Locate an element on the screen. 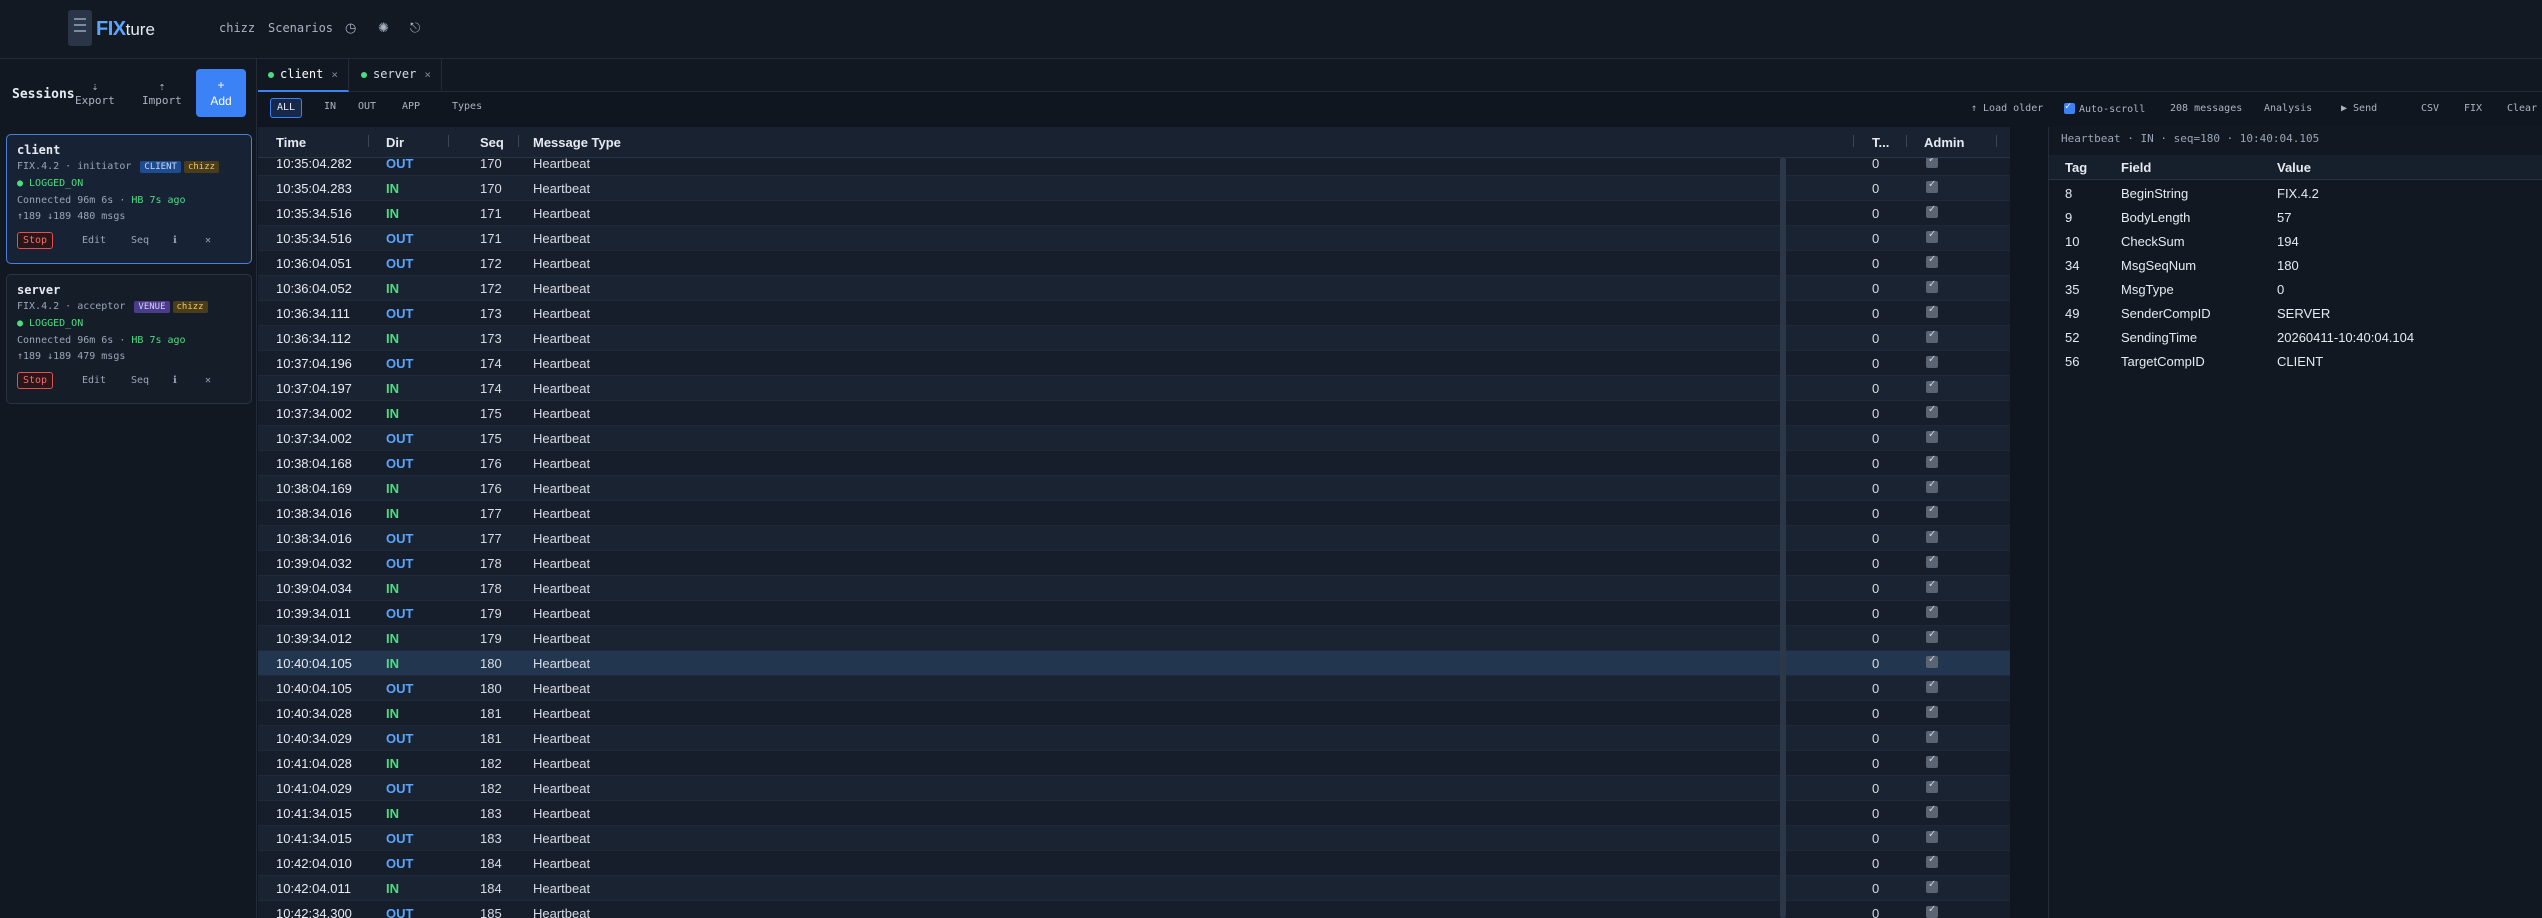  close-tab-icon: × is located at coordinates (334, 74).